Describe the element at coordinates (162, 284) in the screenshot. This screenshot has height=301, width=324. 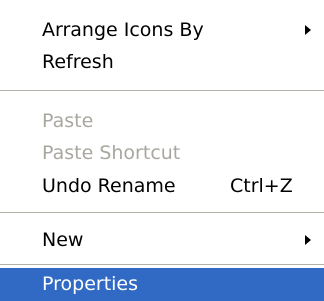
I see `menu-item-properties: Properties` at that location.